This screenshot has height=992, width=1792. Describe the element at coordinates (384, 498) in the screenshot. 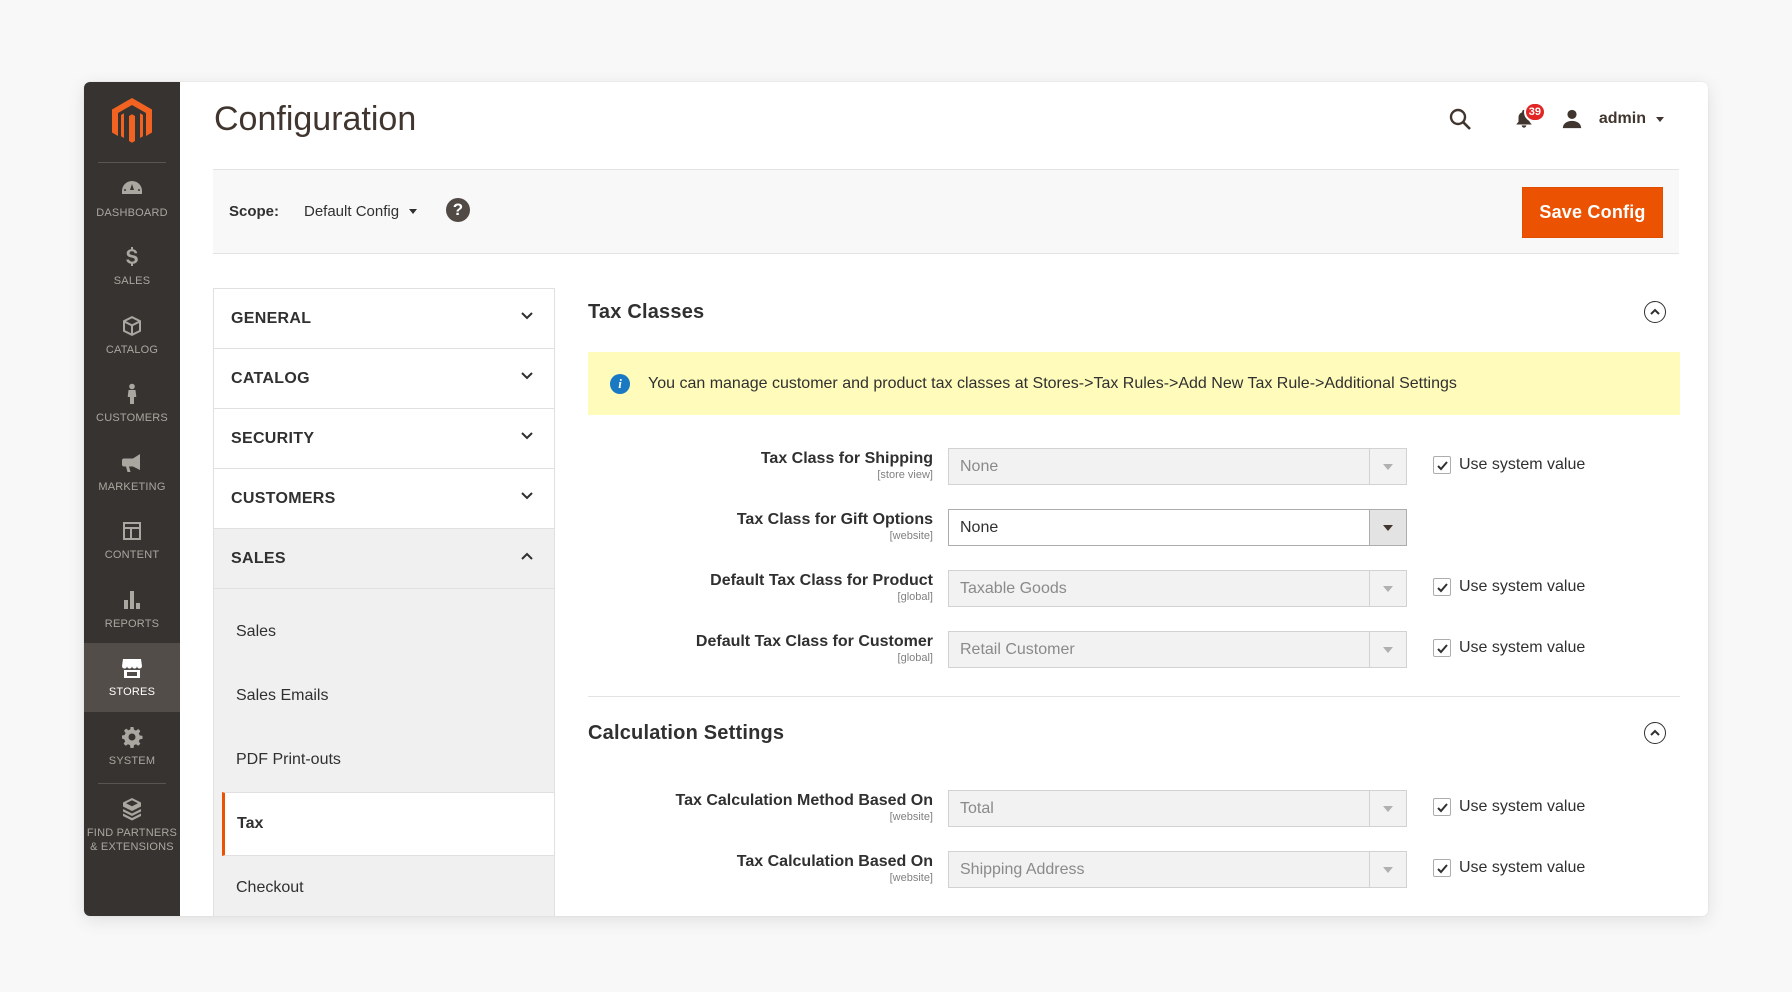

I see `tab-customers: CUSTOMERS` at that location.